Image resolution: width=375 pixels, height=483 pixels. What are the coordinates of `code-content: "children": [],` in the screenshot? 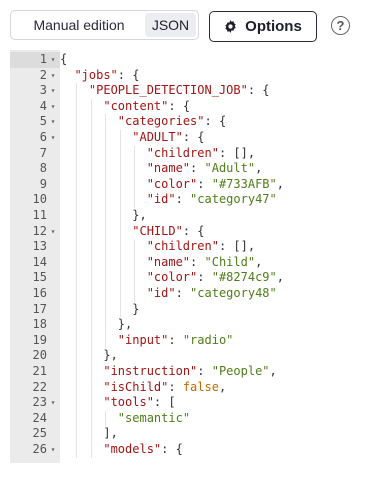 It's located at (201, 247).